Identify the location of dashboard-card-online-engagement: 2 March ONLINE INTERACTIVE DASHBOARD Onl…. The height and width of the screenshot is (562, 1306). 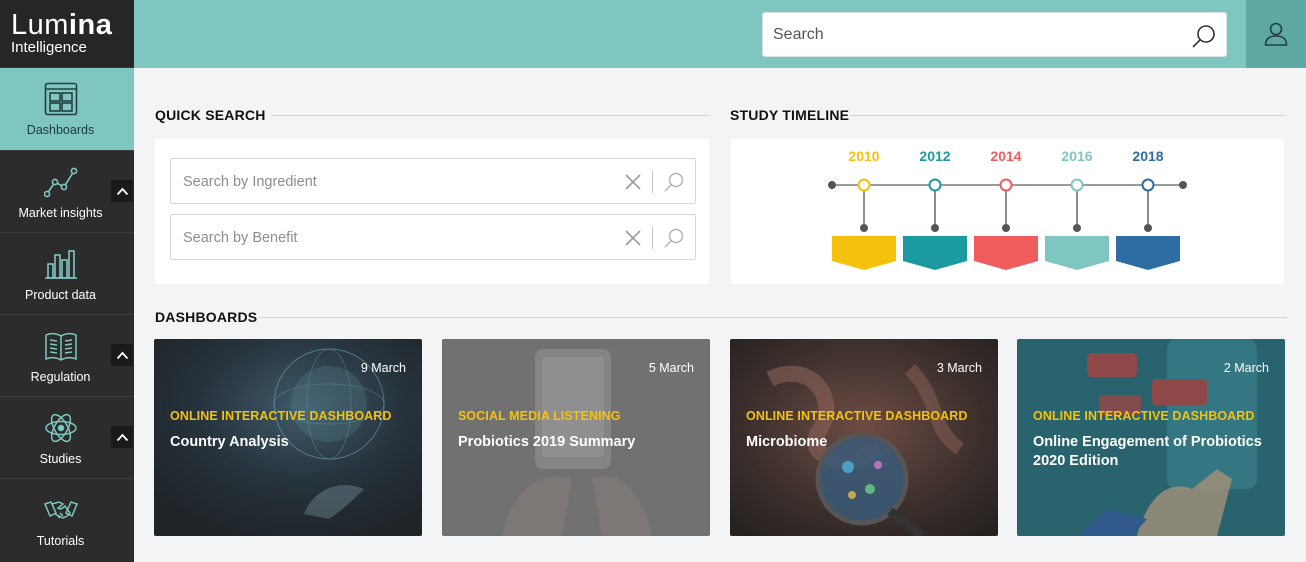
(1151, 437).